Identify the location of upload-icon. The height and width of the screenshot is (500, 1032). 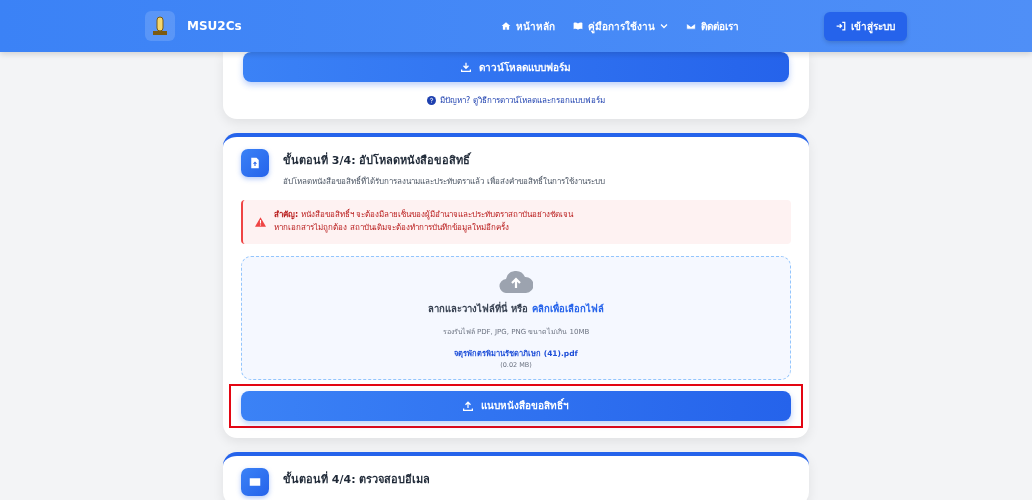
(468, 405).